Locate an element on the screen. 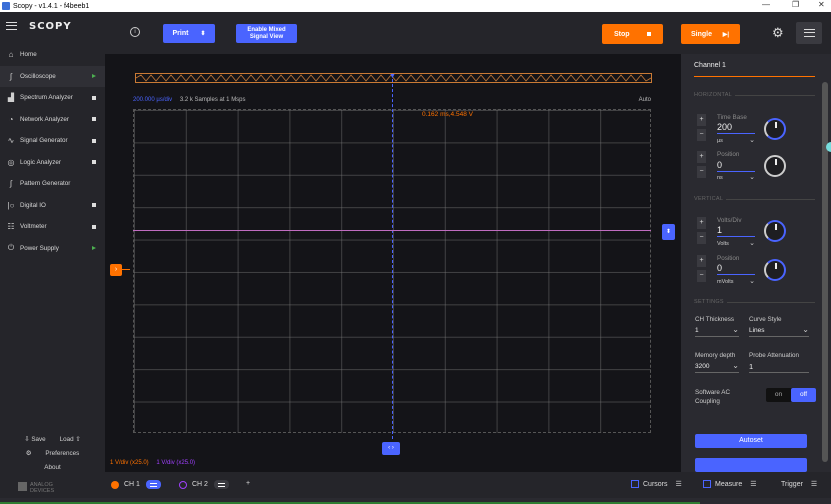 The height and width of the screenshot is (504, 831). gear-icon: ⚙ is located at coordinates (28, 453).